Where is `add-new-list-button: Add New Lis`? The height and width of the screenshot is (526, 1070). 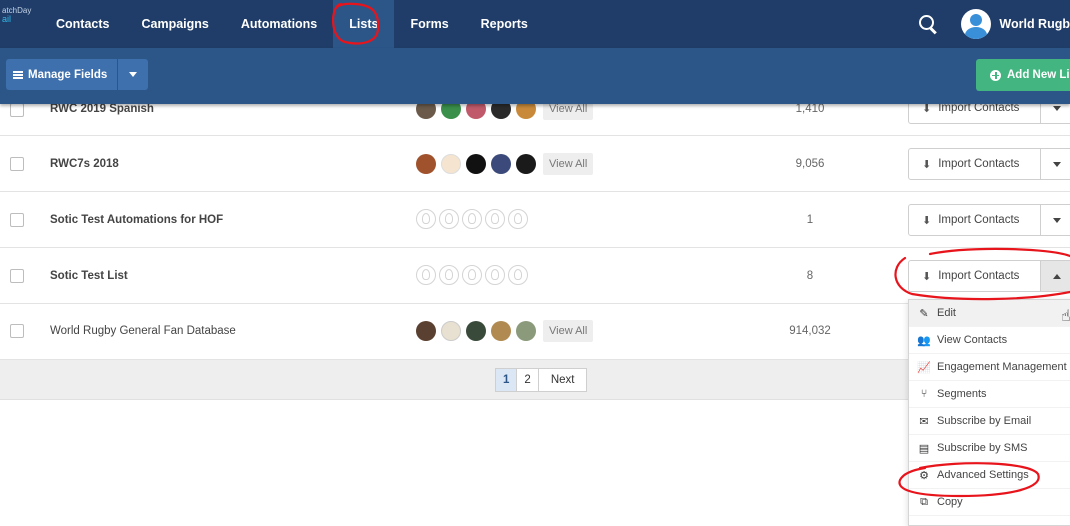 add-new-list-button: Add New Lis is located at coordinates (1023, 75).